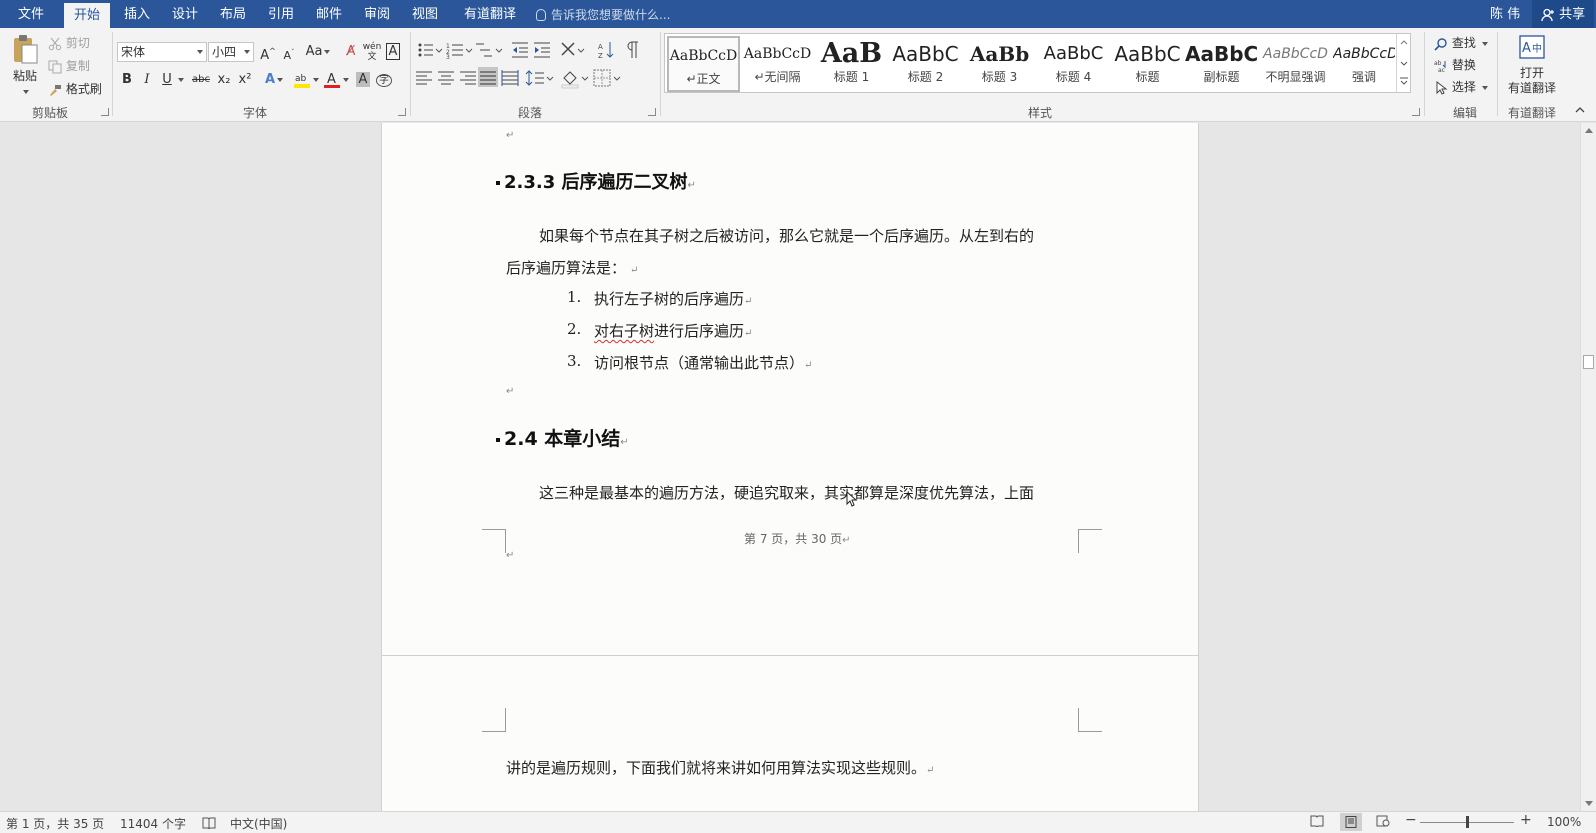 This screenshot has height=833, width=1596. Describe the element at coordinates (851, 64) in the screenshot. I see `style-heading-1: AaB 标题 1` at that location.